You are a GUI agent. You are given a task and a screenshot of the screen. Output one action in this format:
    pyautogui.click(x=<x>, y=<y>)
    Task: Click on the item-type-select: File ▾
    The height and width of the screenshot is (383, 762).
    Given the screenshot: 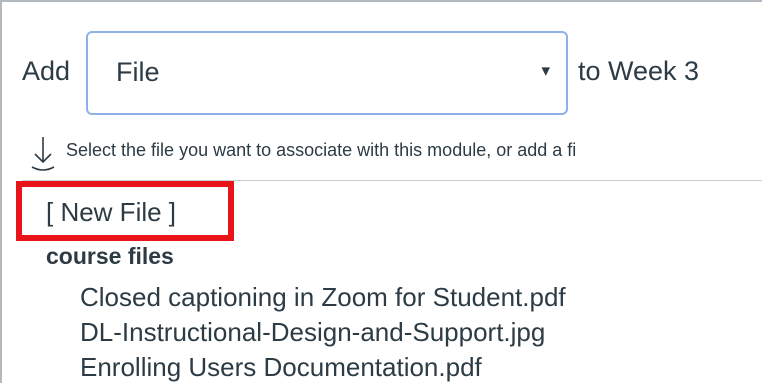 What is the action you would take?
    pyautogui.click(x=327, y=73)
    